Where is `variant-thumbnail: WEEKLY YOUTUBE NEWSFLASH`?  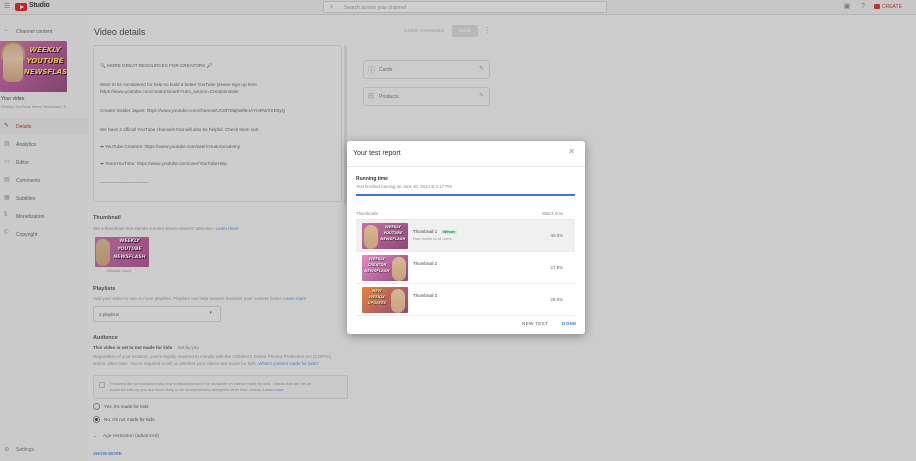
variant-thumbnail: WEEKLY YOUTUBE NEWSFLASH is located at coordinates (385, 236).